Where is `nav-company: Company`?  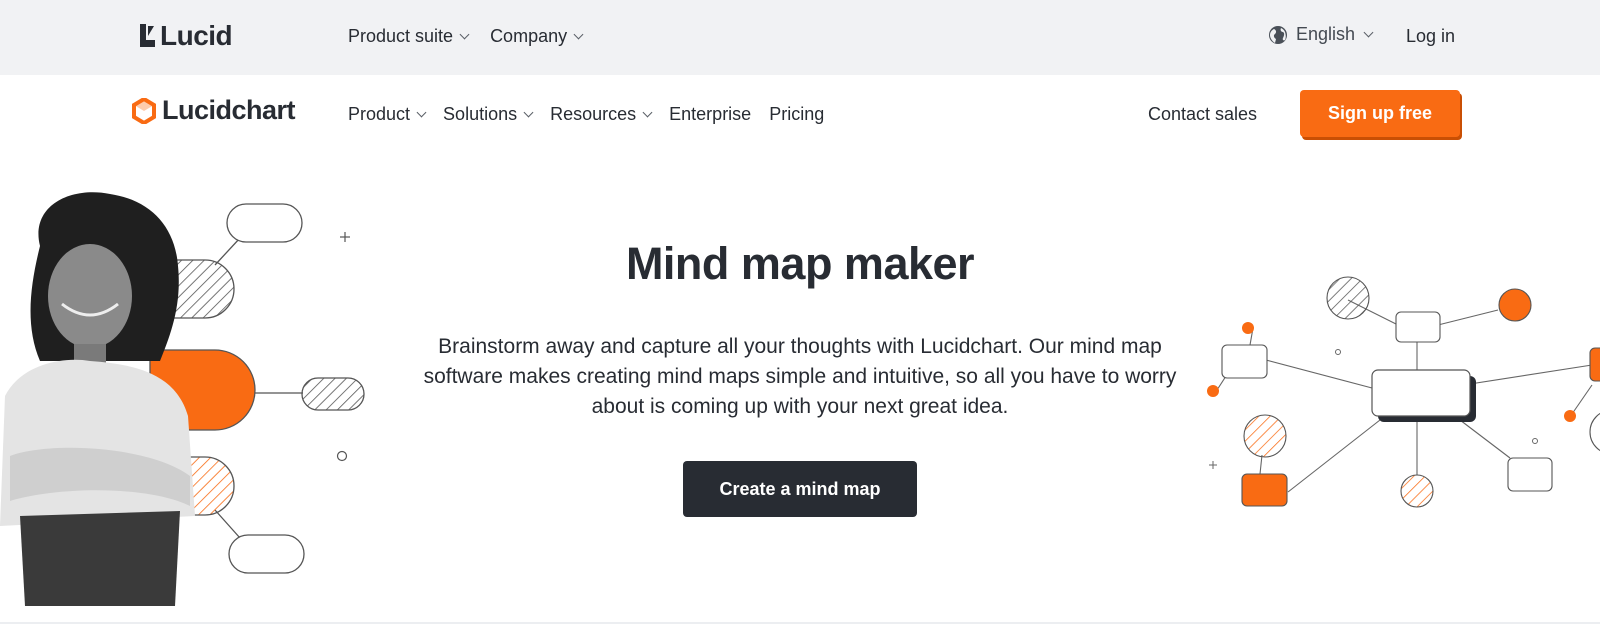
nav-company: Company is located at coordinates (537, 36).